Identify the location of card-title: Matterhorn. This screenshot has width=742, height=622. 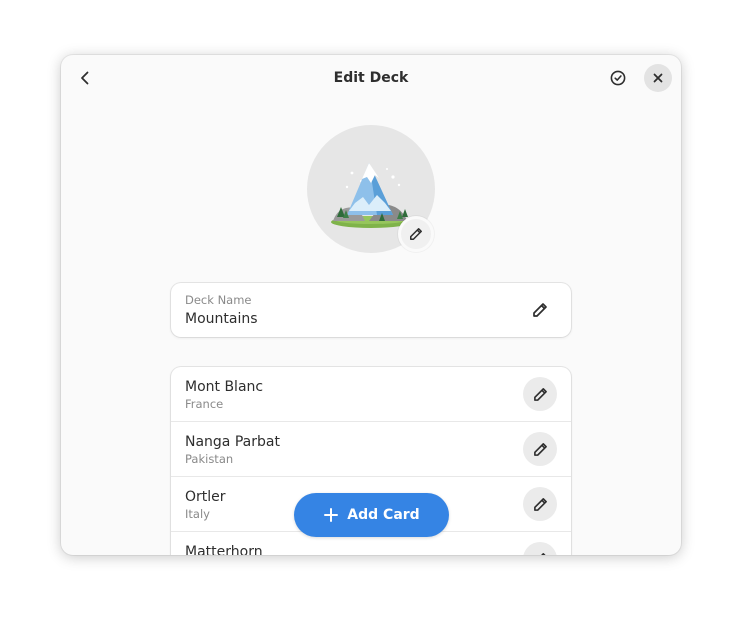
(224, 549).